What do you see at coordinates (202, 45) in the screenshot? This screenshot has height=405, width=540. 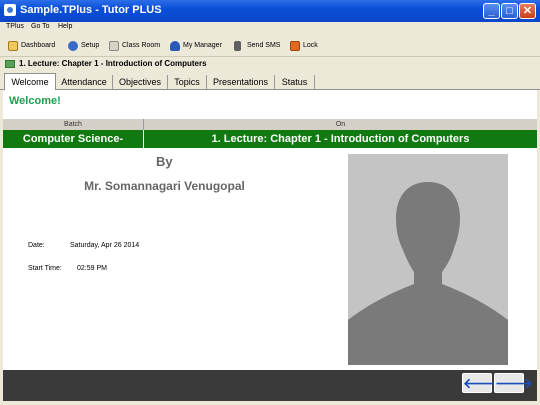 I see `my-manager-label: My Manager` at bounding box center [202, 45].